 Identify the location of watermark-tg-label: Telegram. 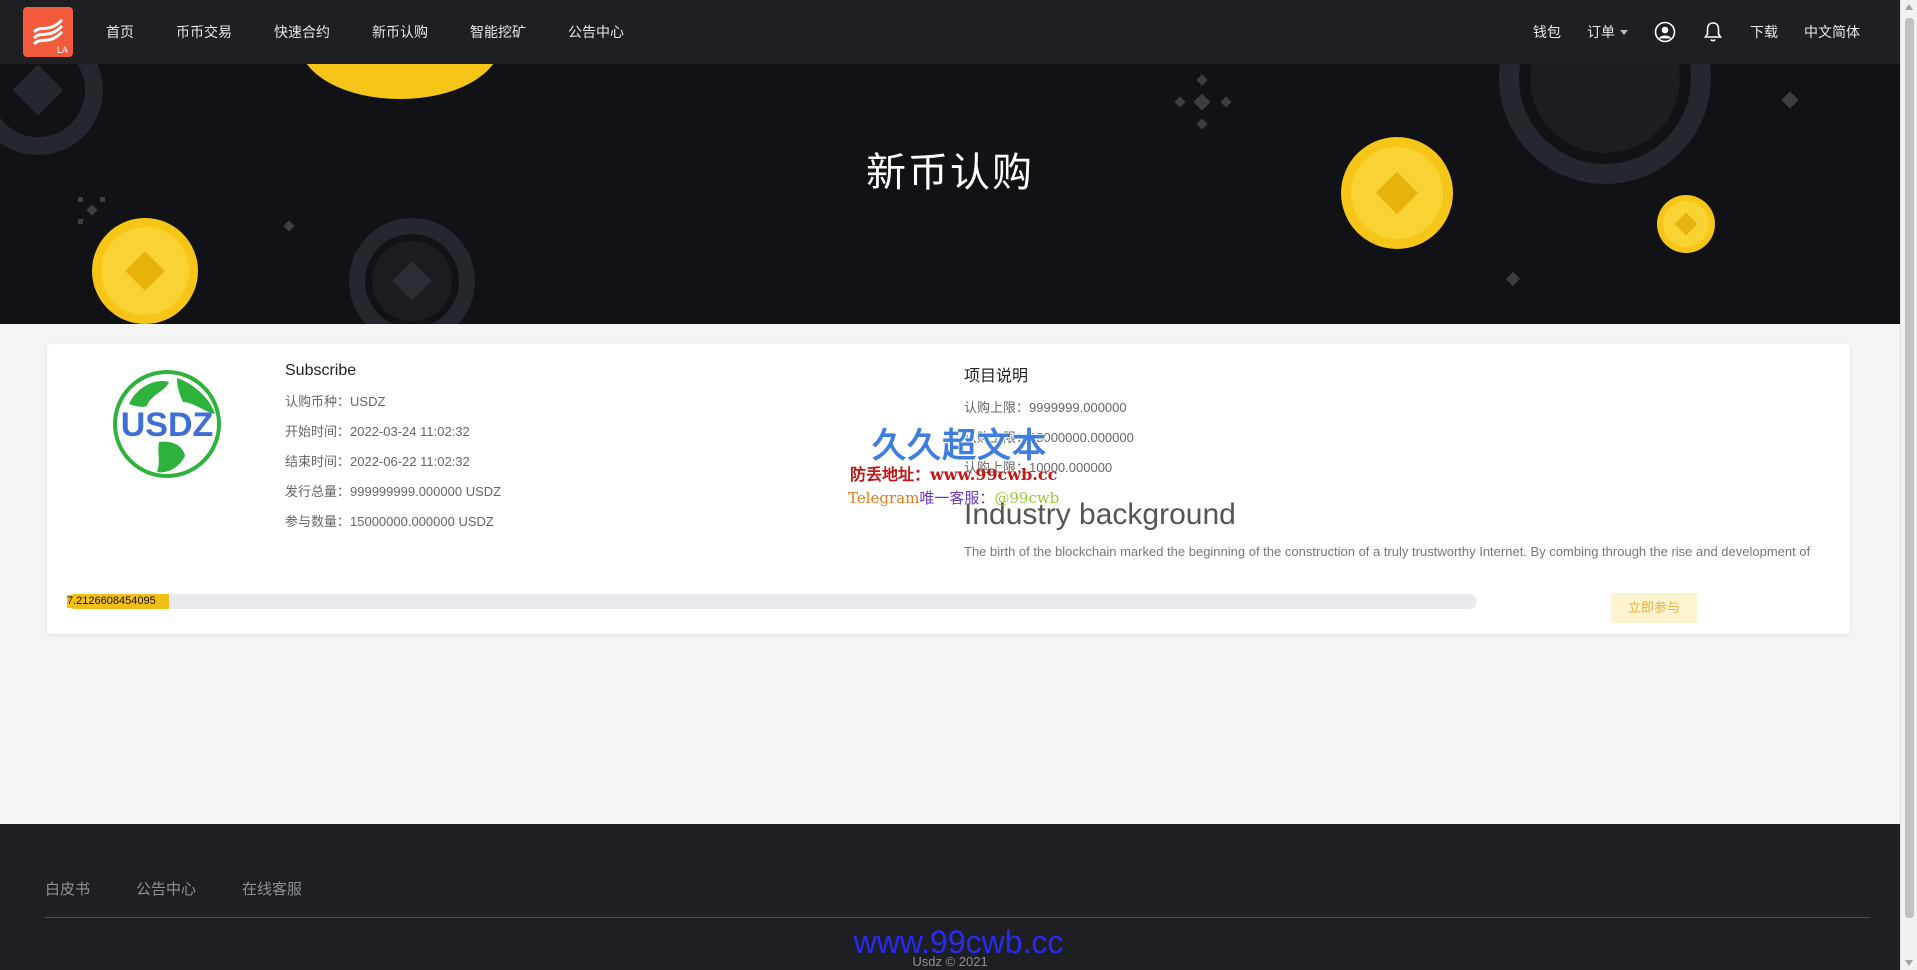
(884, 498).